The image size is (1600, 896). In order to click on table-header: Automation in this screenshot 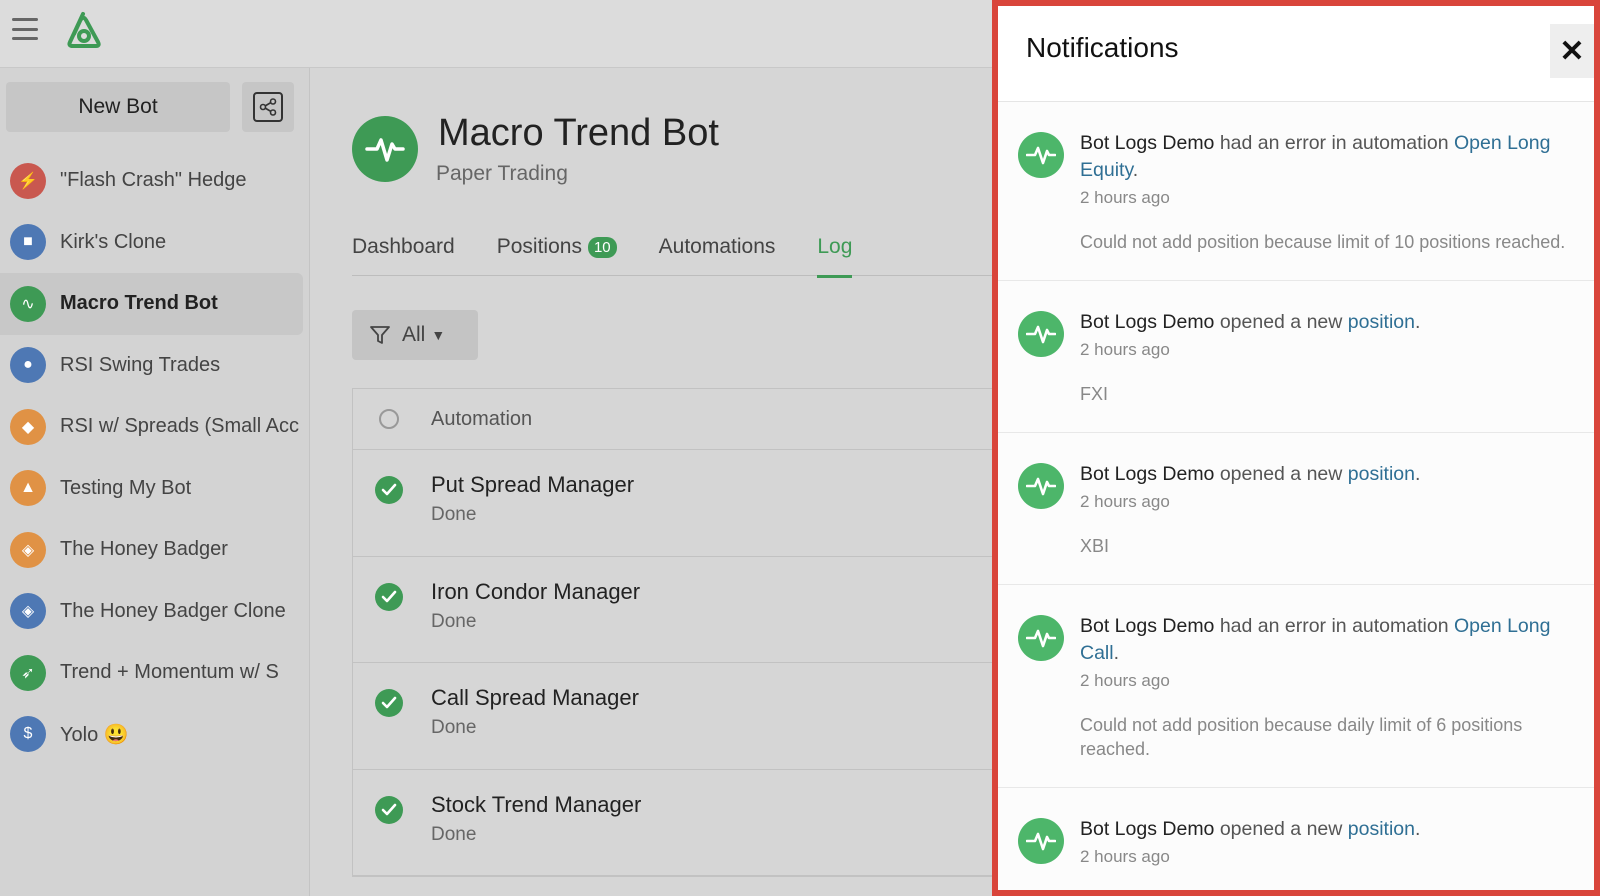, I will do `click(682, 419)`.